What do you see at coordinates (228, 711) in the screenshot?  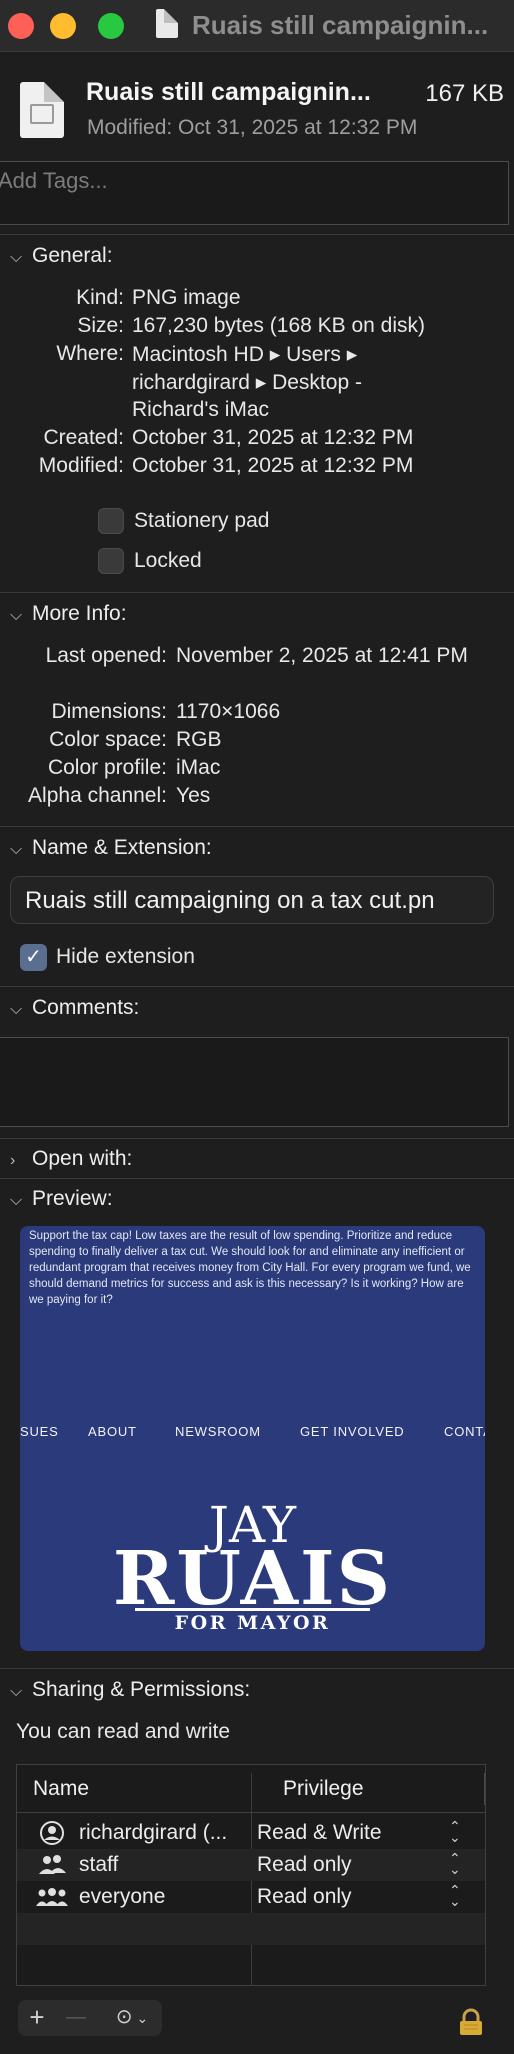 I see `dimensions-value: 1170×1066` at bounding box center [228, 711].